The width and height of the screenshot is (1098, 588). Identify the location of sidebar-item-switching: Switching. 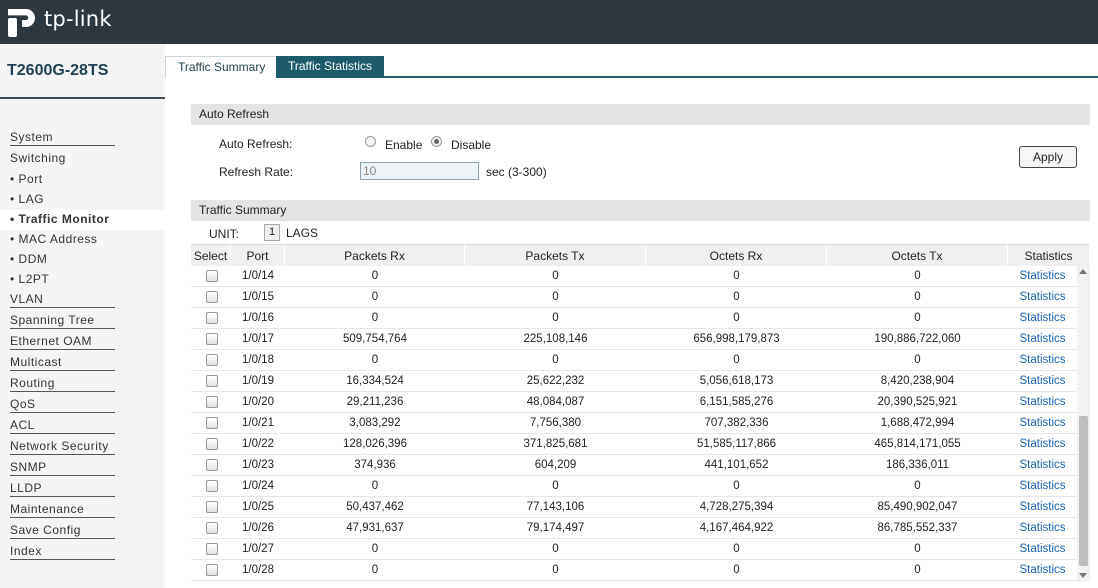
(82, 159).